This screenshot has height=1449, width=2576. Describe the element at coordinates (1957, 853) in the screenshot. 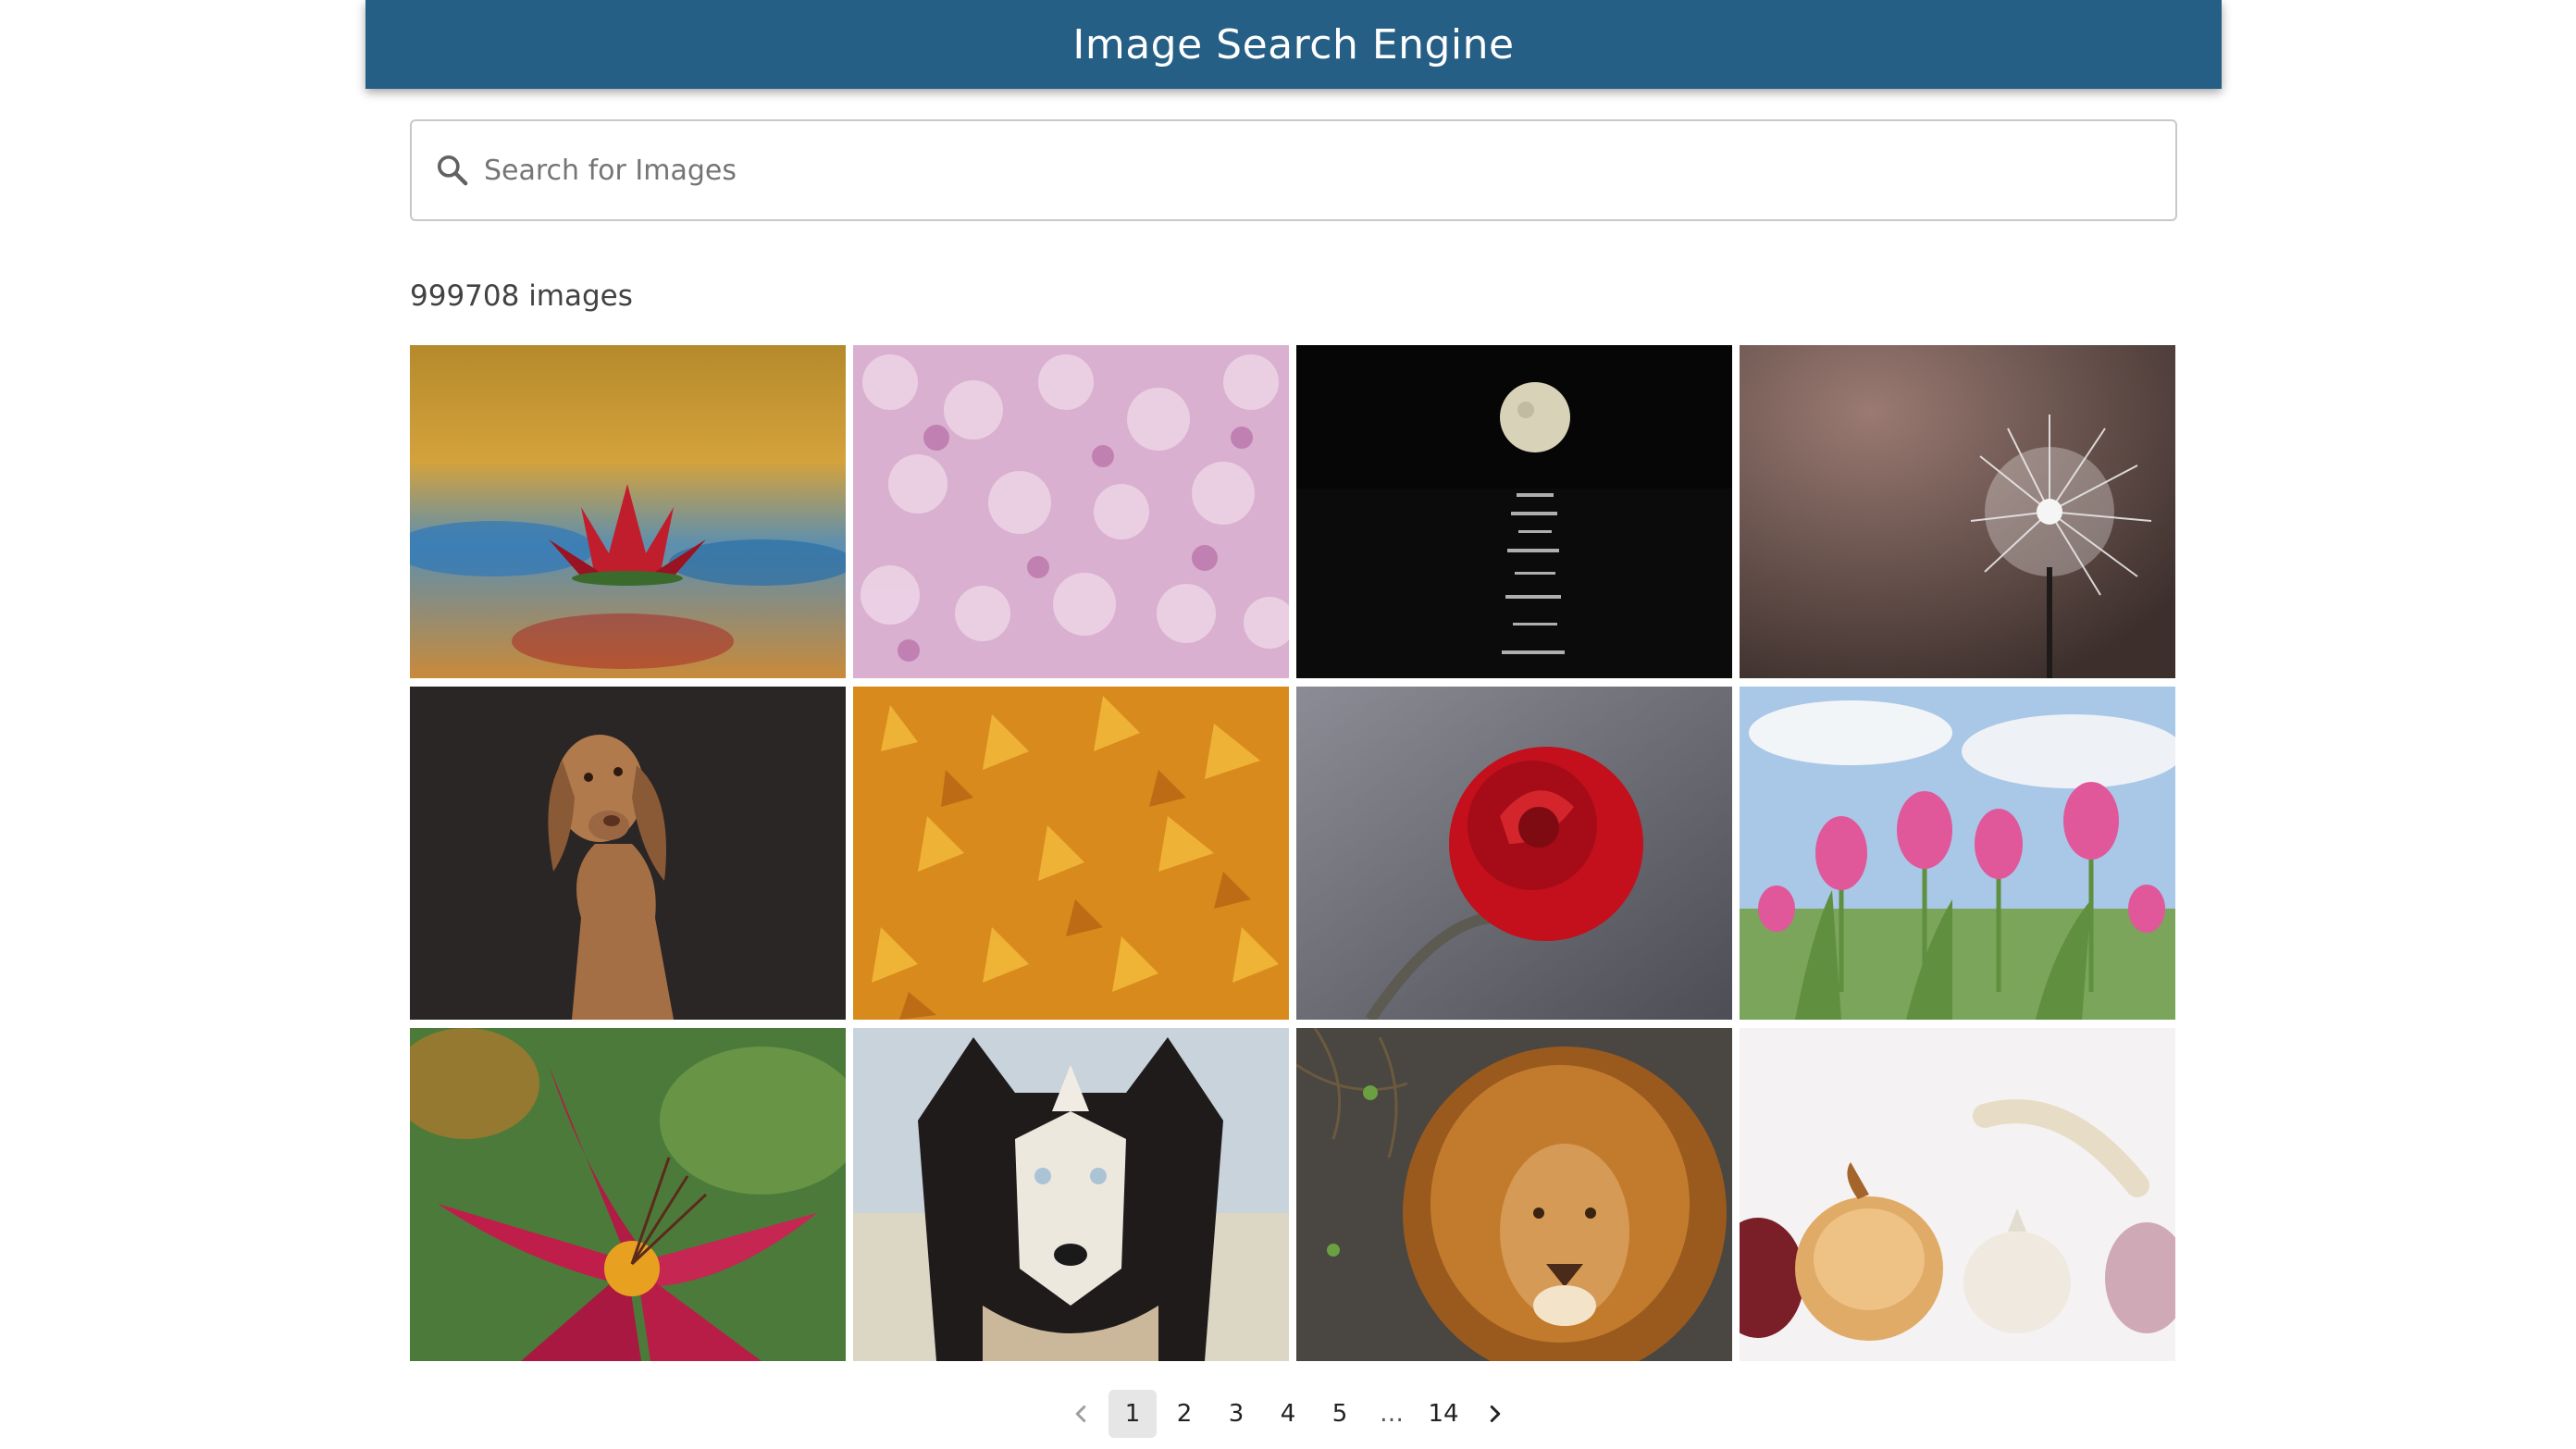

I see `image-tile-tulips` at that location.